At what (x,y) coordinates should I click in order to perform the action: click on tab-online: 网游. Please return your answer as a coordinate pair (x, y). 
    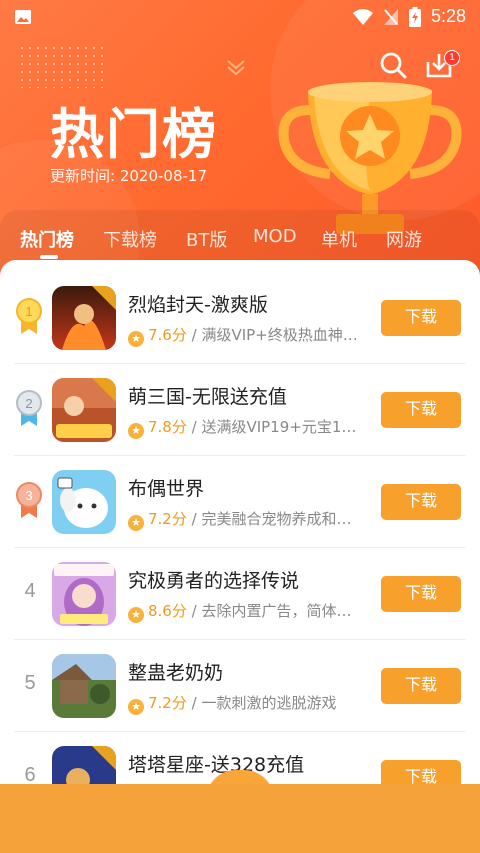
    Looking at the image, I should click on (404, 239).